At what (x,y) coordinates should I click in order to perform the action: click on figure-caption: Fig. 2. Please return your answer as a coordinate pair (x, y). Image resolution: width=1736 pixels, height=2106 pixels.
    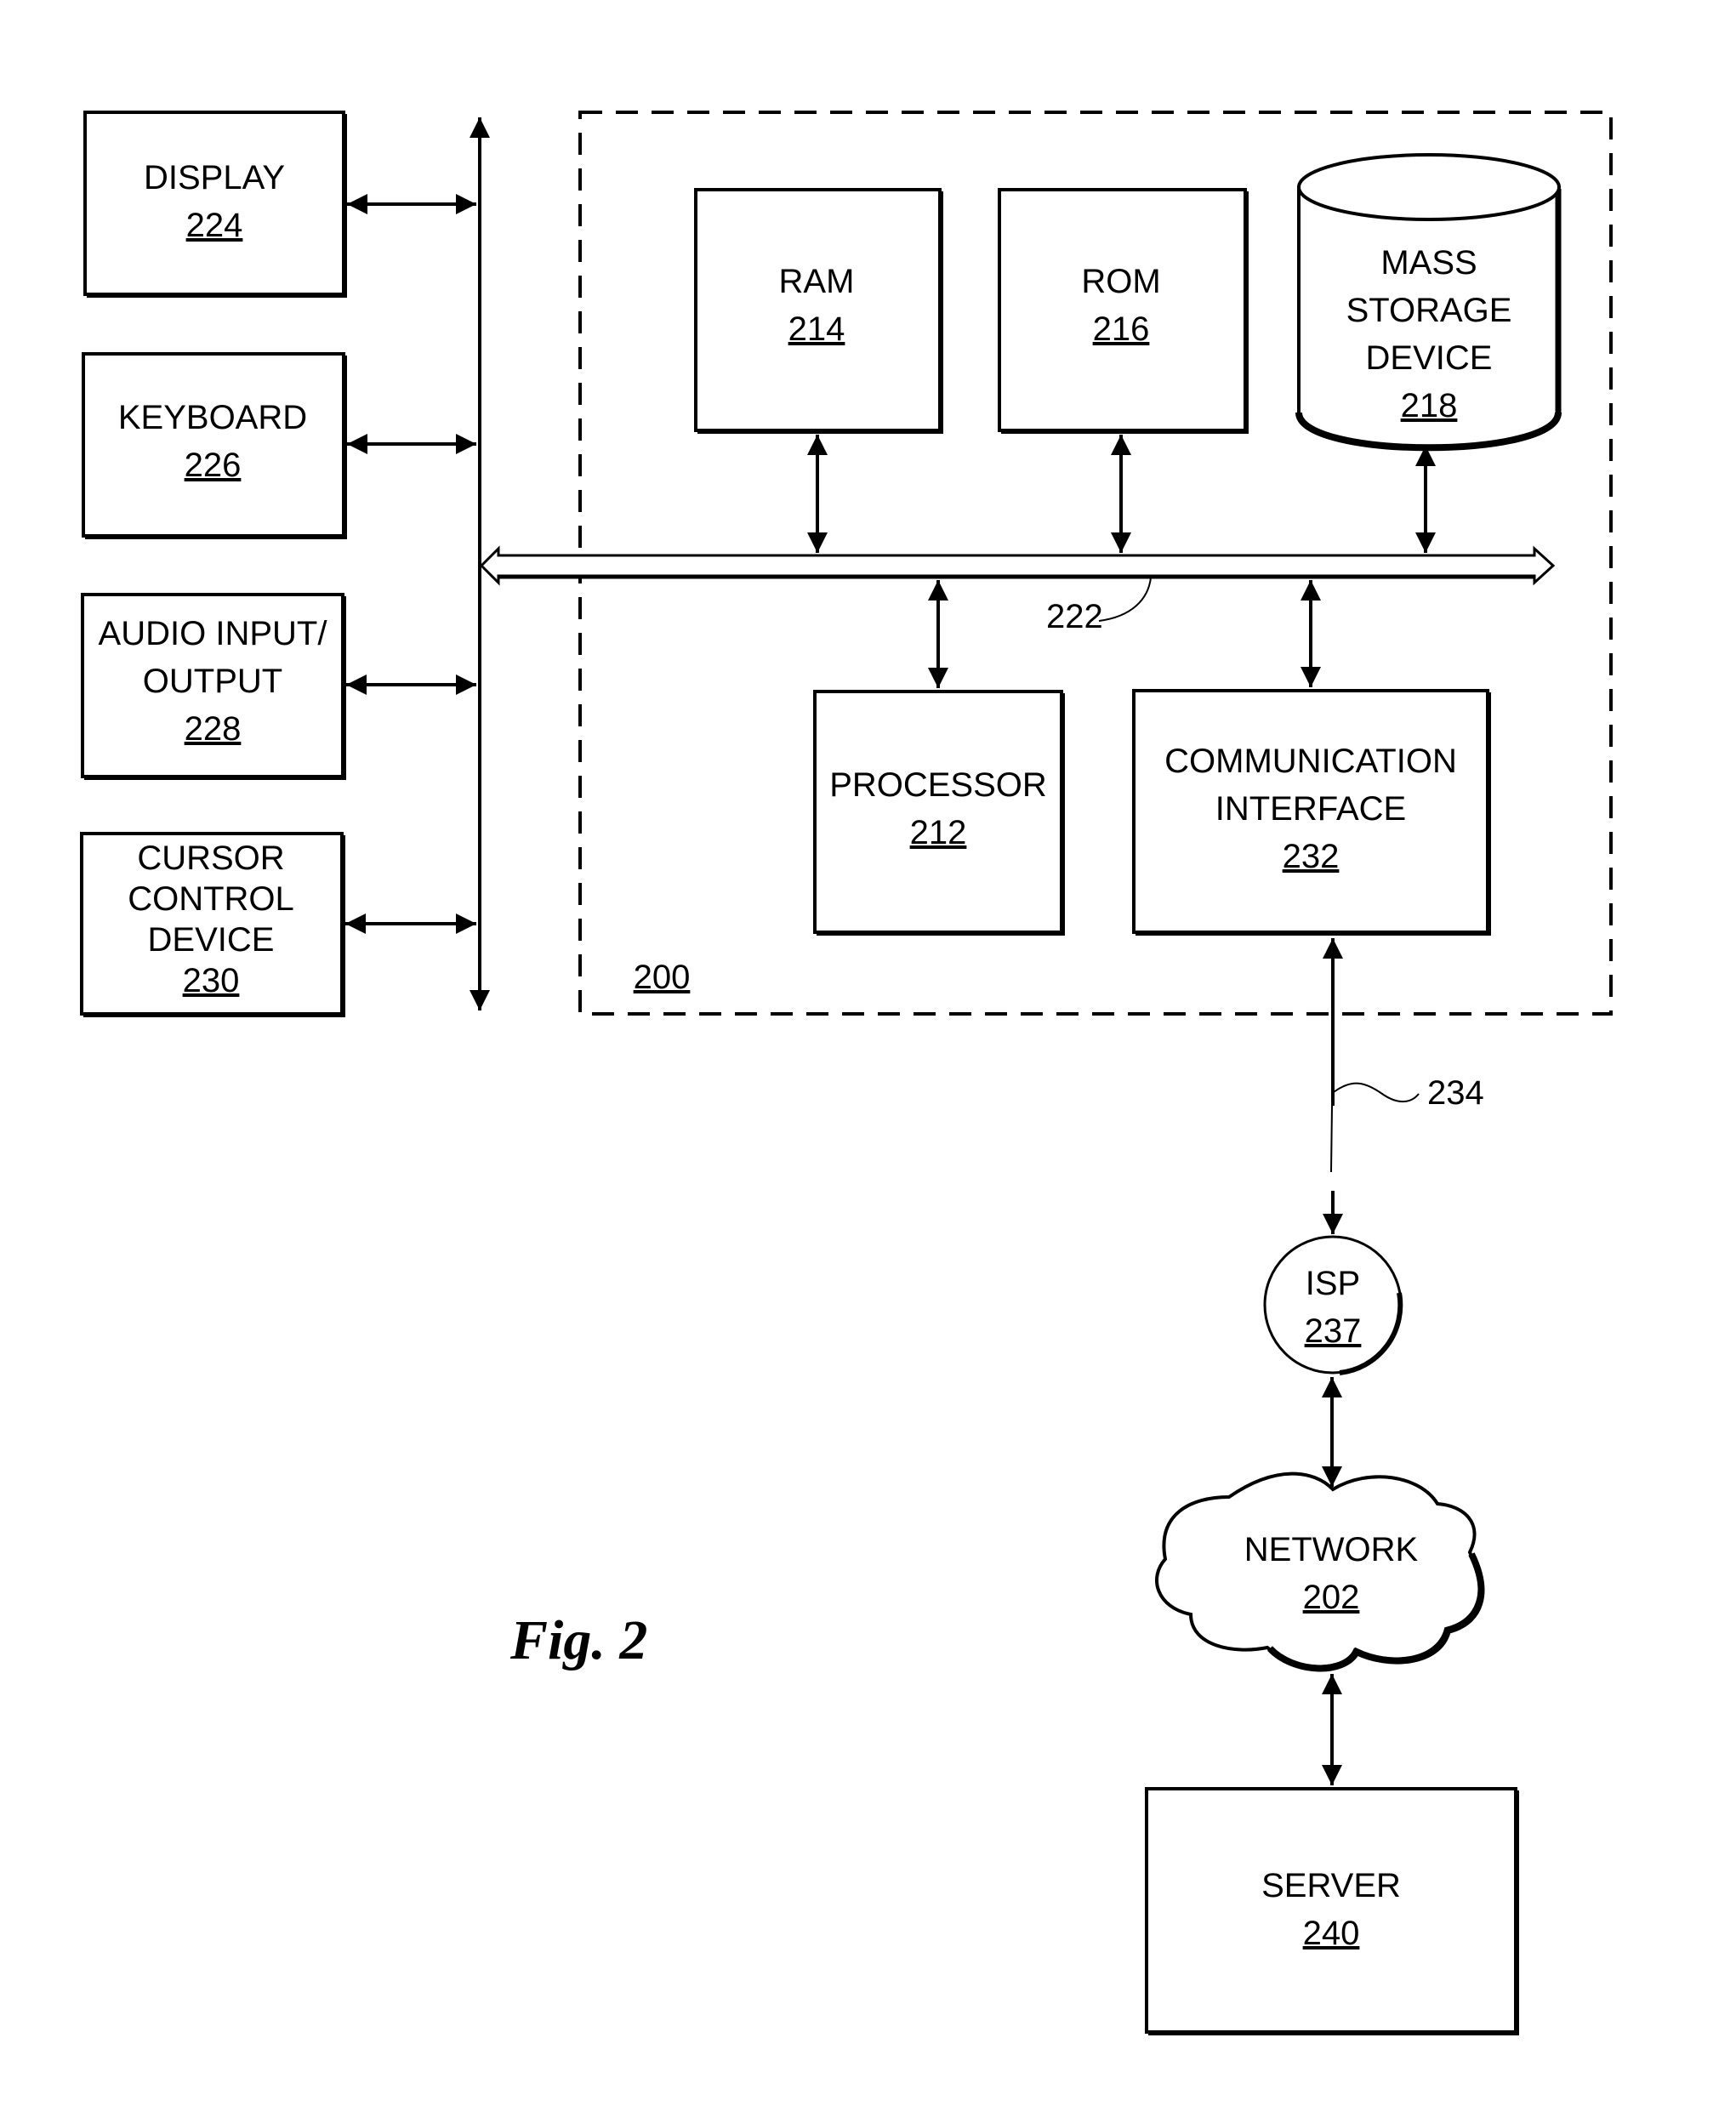
    Looking at the image, I should click on (578, 1640).